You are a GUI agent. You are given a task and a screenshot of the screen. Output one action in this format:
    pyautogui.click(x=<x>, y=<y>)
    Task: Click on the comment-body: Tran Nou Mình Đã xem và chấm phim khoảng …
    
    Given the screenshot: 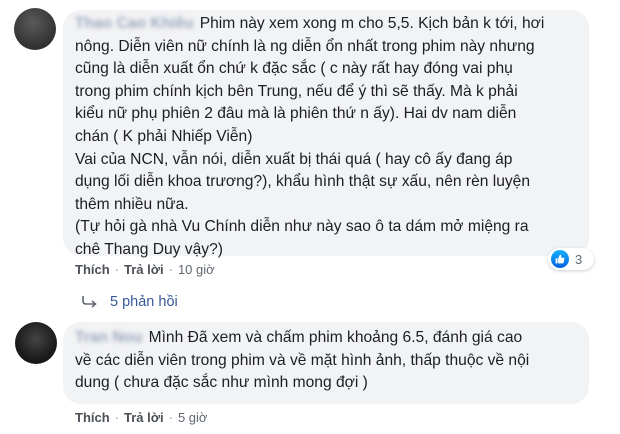 What is the action you would take?
    pyautogui.click(x=302, y=361)
    